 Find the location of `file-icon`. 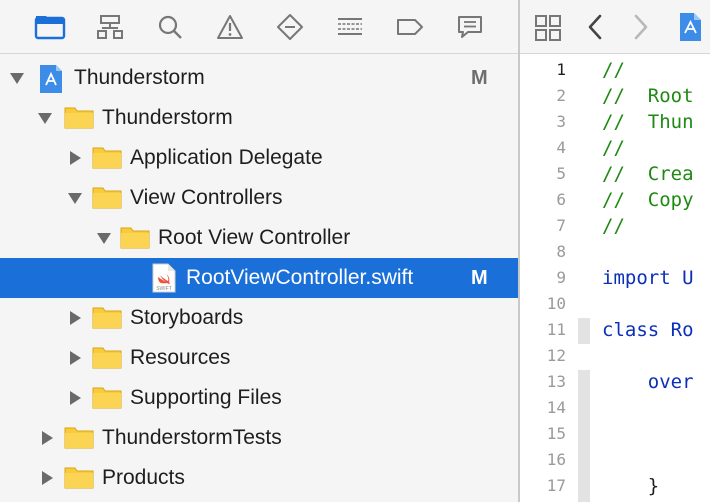

file-icon is located at coordinates (690, 27).